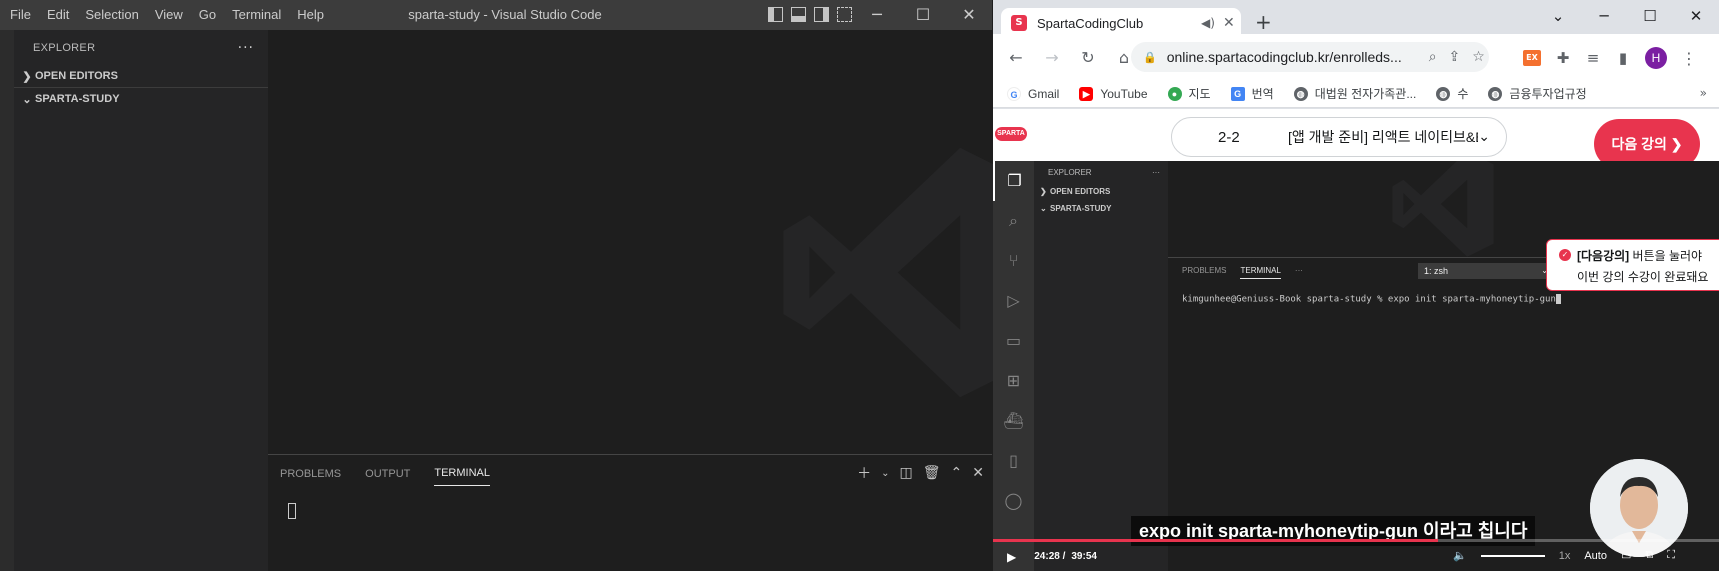  Describe the element at coordinates (169, 15) in the screenshot. I see `menu-view: View` at that location.